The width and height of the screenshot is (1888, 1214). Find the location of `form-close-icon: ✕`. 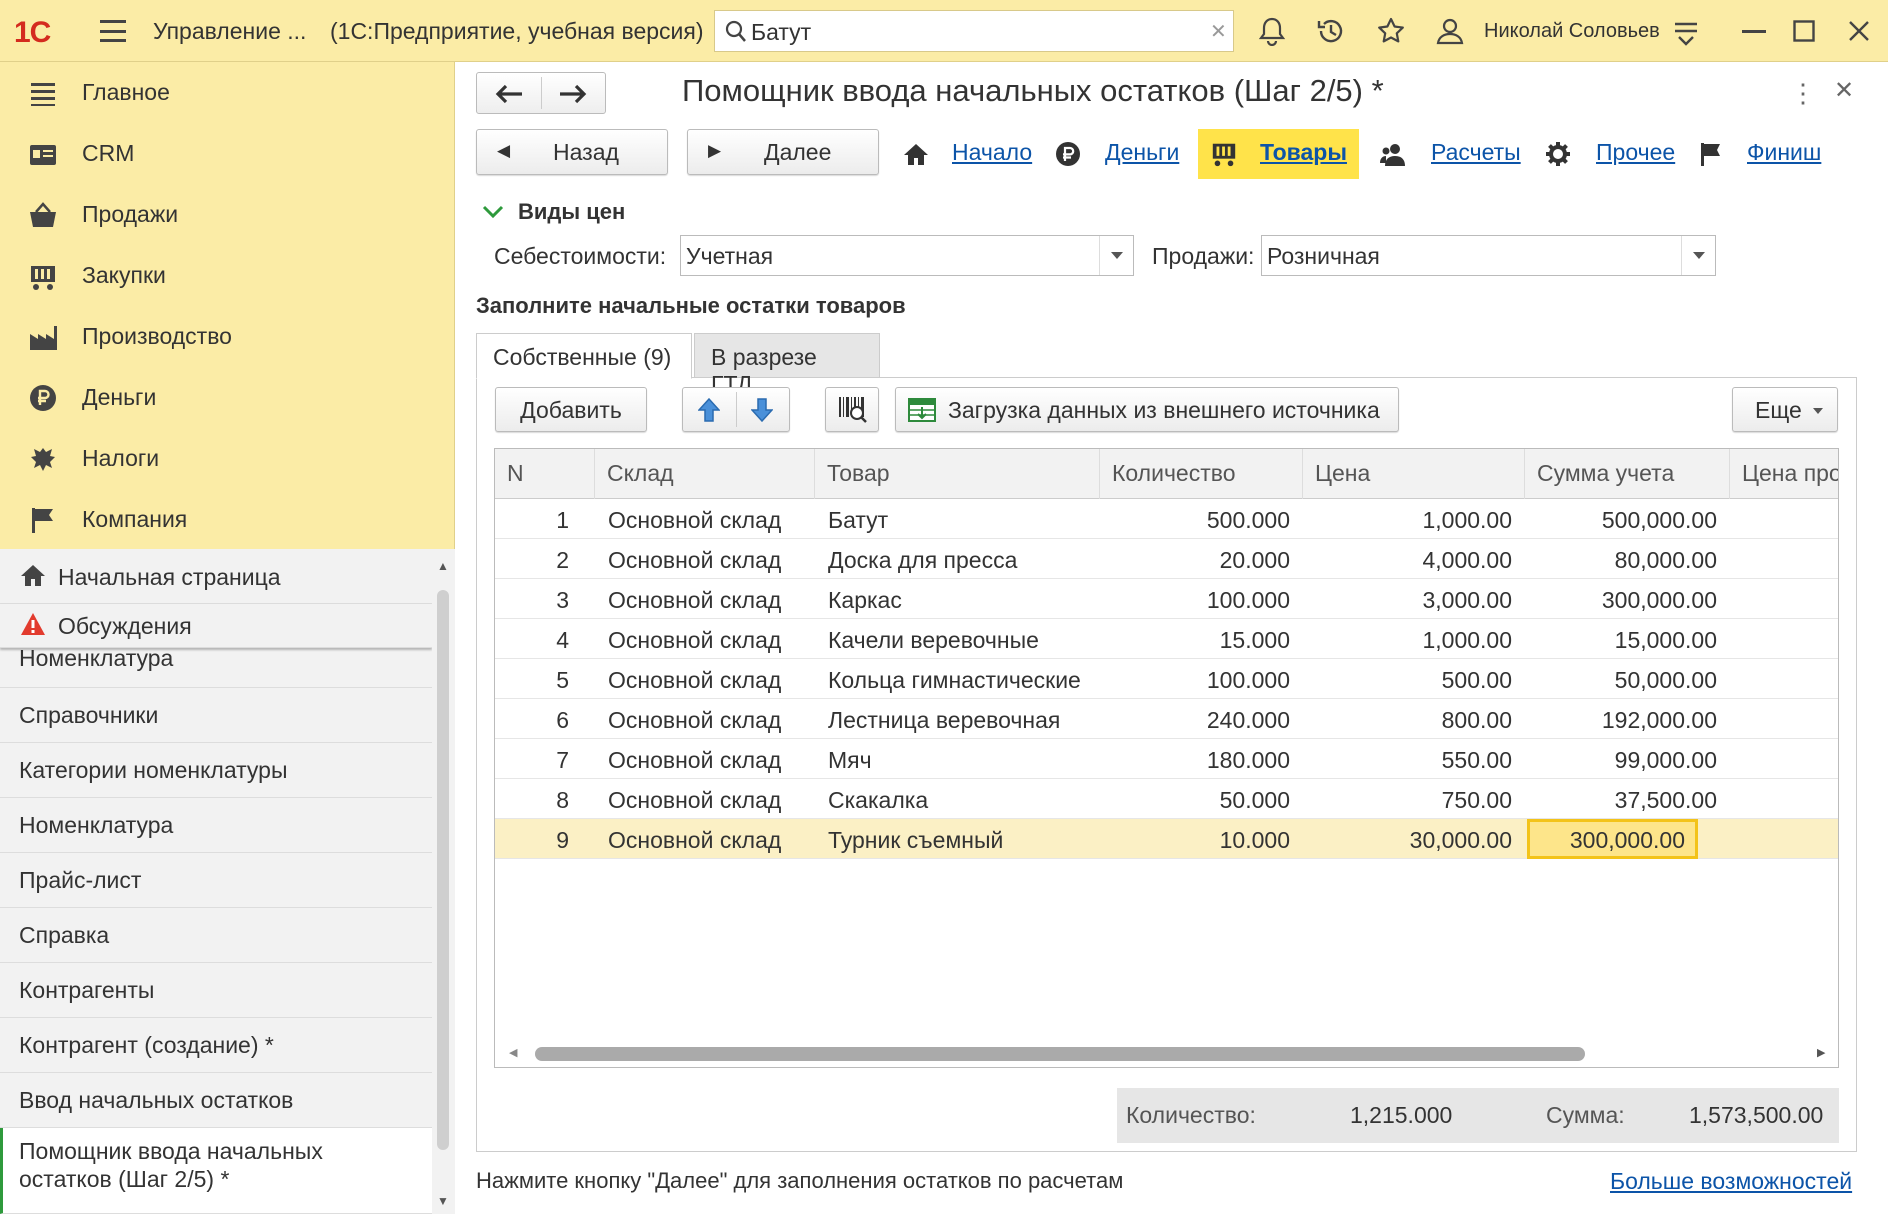

form-close-icon: ✕ is located at coordinates (1844, 90).